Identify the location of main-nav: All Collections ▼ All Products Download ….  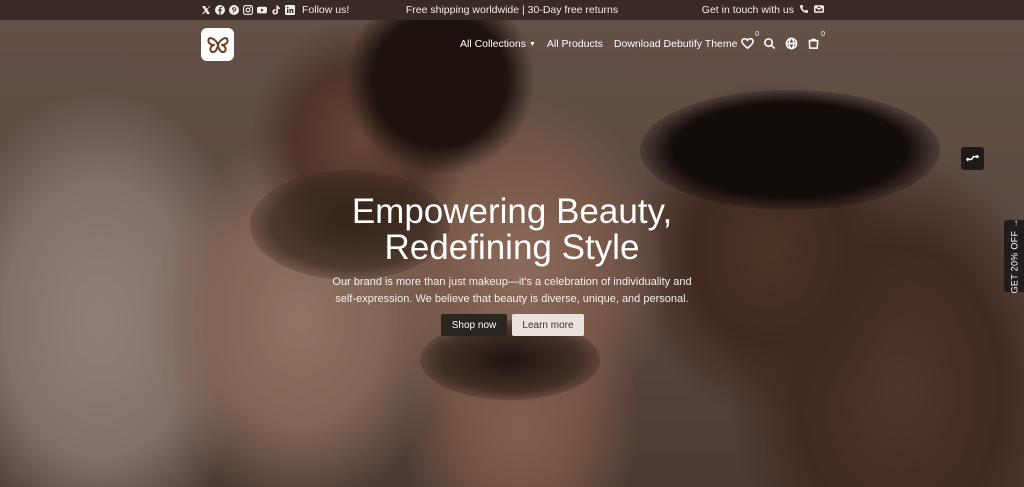
(598, 44).